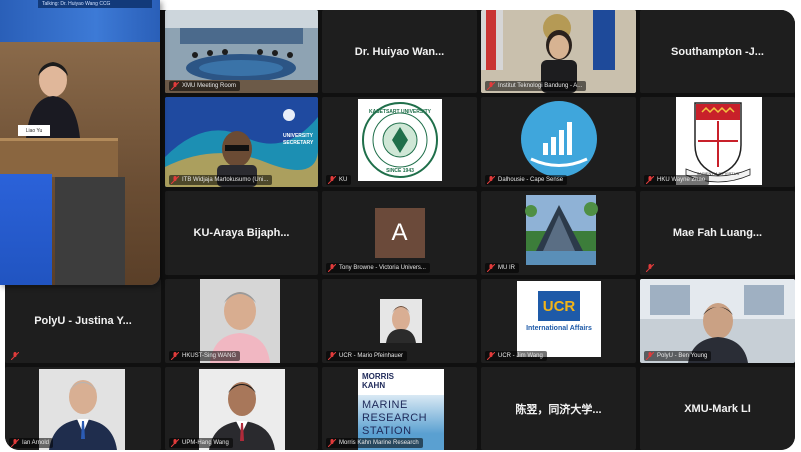 The height and width of the screenshot is (452, 801). I want to click on seal-top-text: KASETSART UNIVERSITY, so click(400, 112).